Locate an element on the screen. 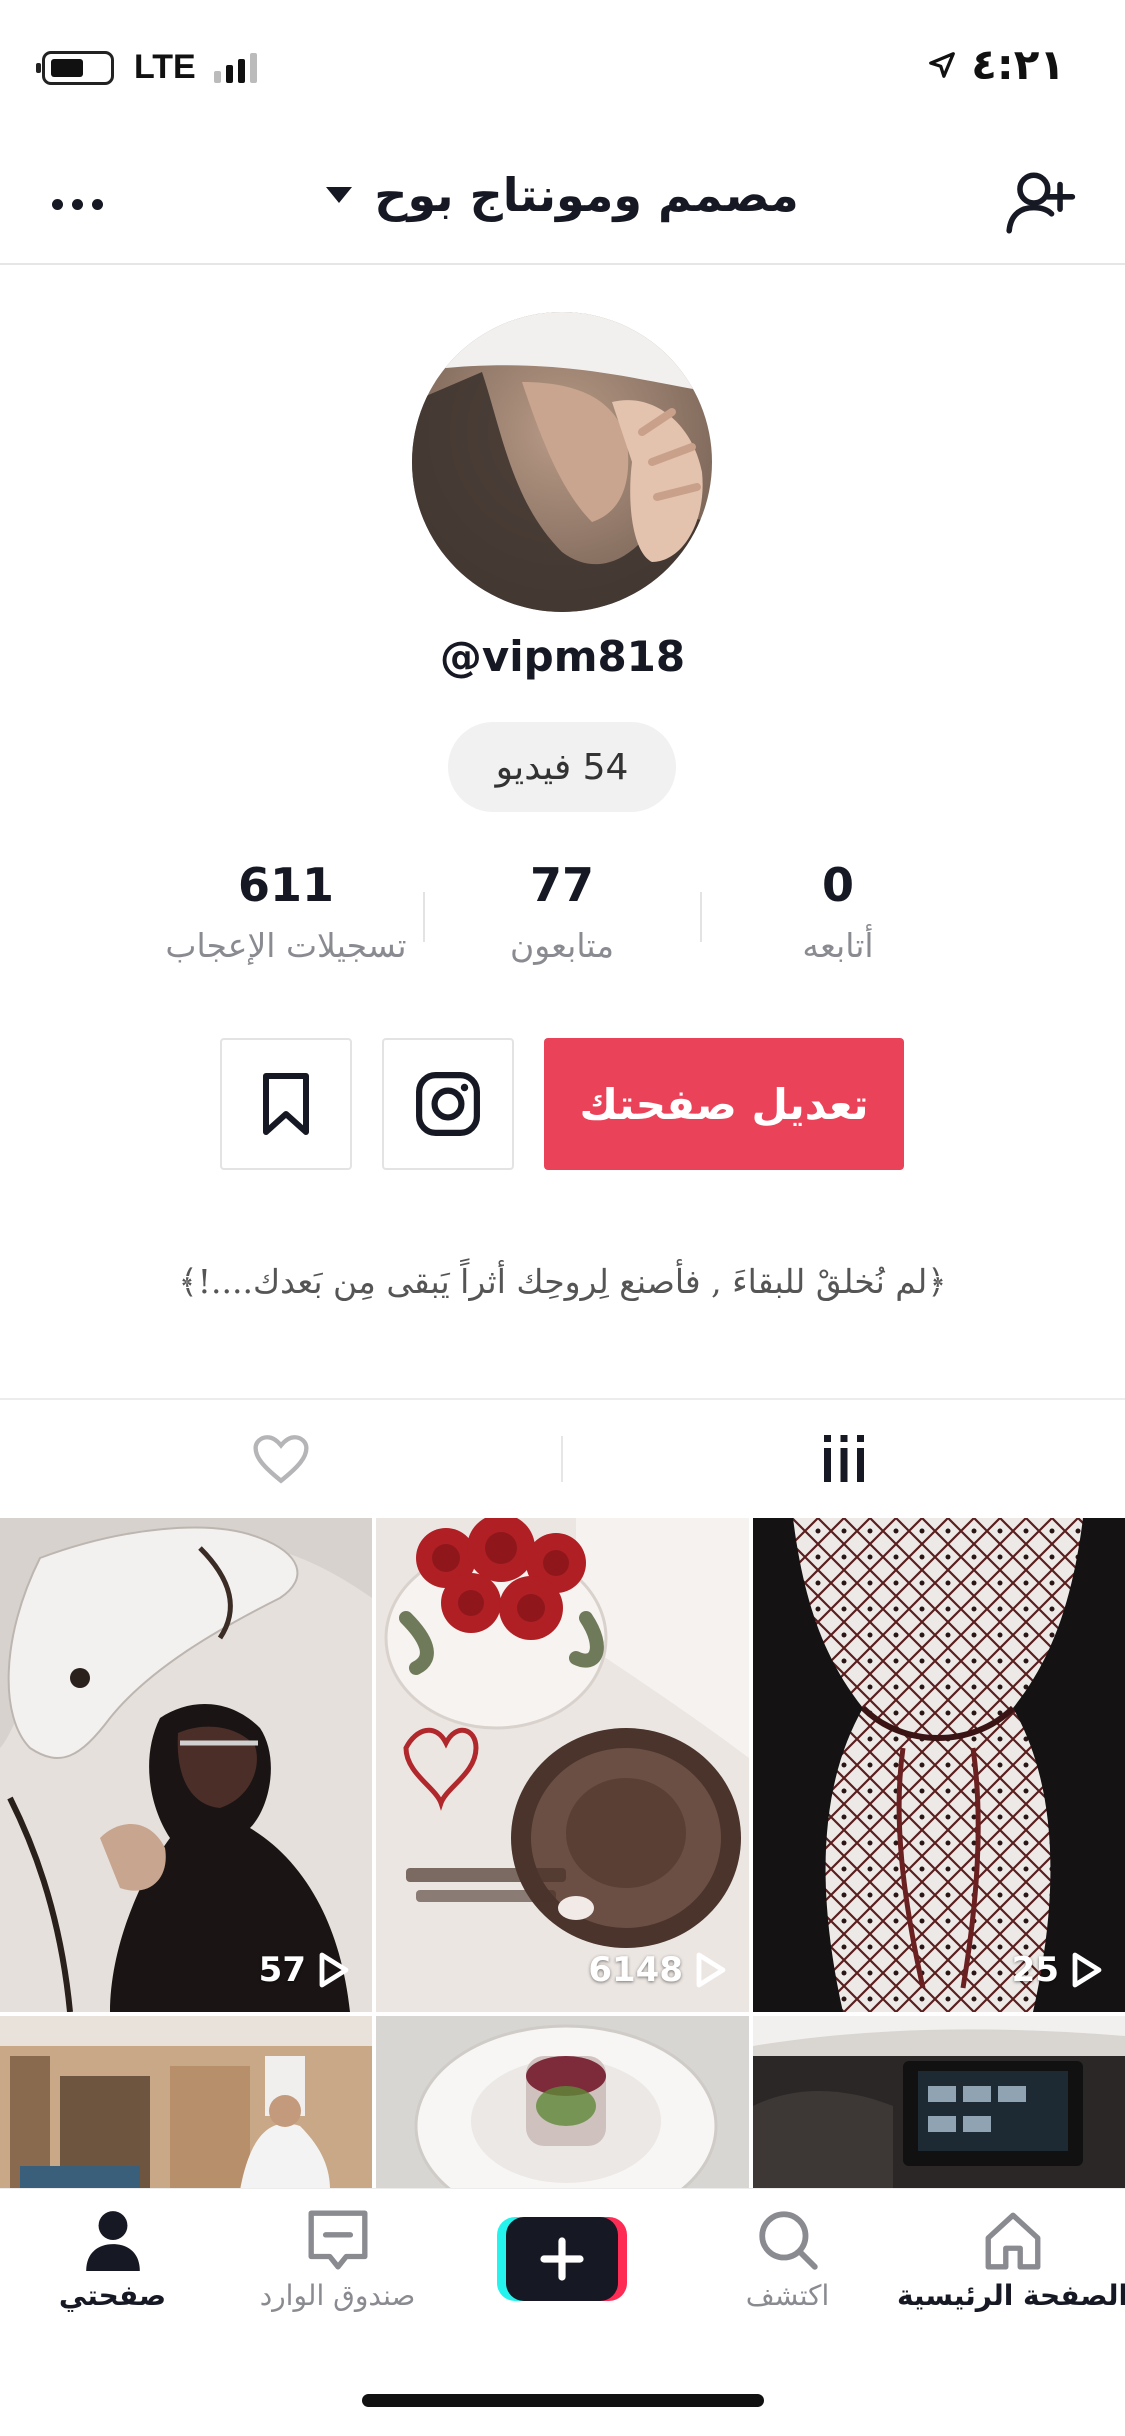 This screenshot has width=1125, height=2436. status-bar: LTE ٤:٢١ is located at coordinates (562, 70).